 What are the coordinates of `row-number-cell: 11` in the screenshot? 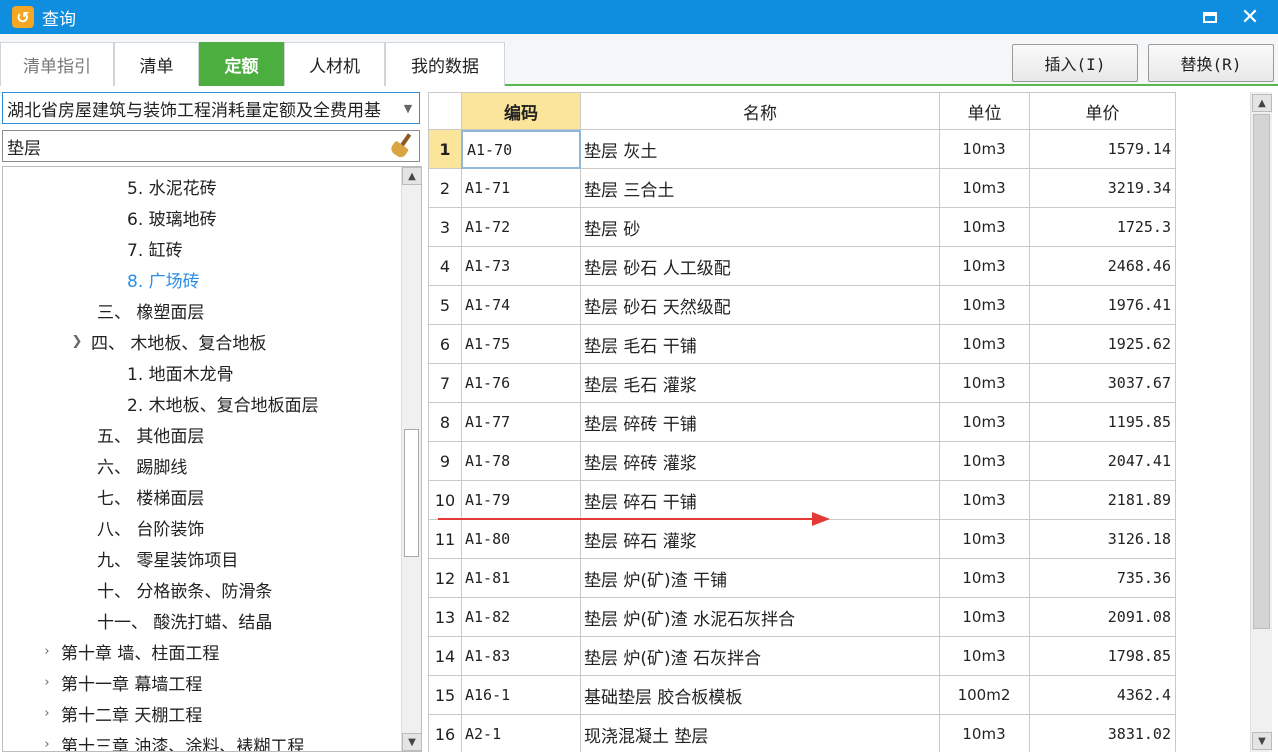 It's located at (445, 539).